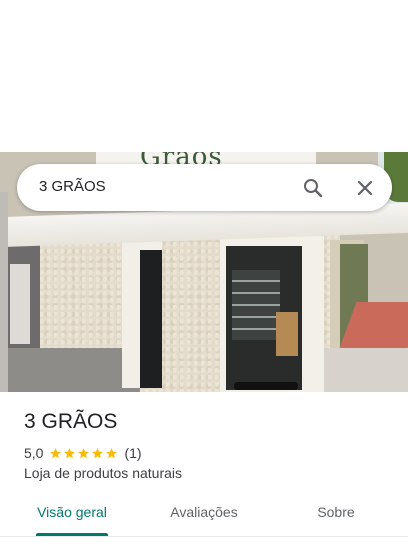  What do you see at coordinates (287, 334) in the screenshot?
I see `store-counter` at bounding box center [287, 334].